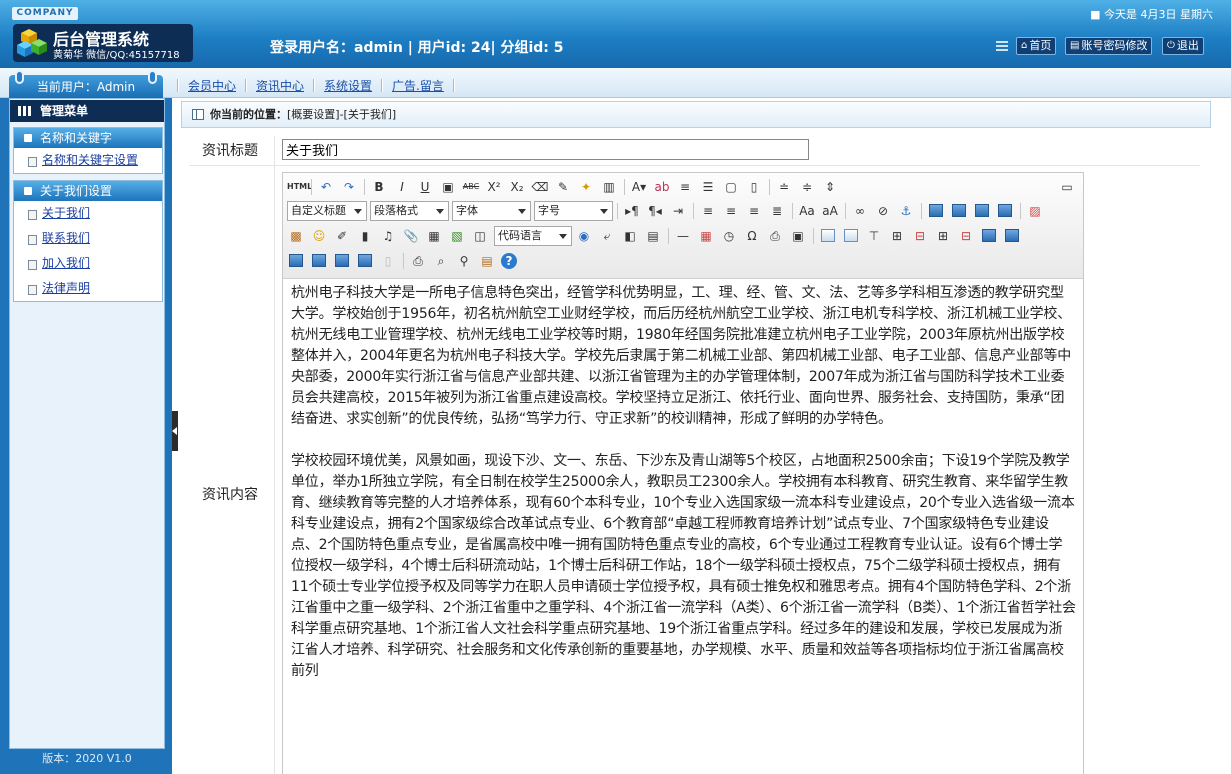 This screenshot has width=1231, height=774. I want to click on sidebar-item-label: 加入我们, so click(66, 263).